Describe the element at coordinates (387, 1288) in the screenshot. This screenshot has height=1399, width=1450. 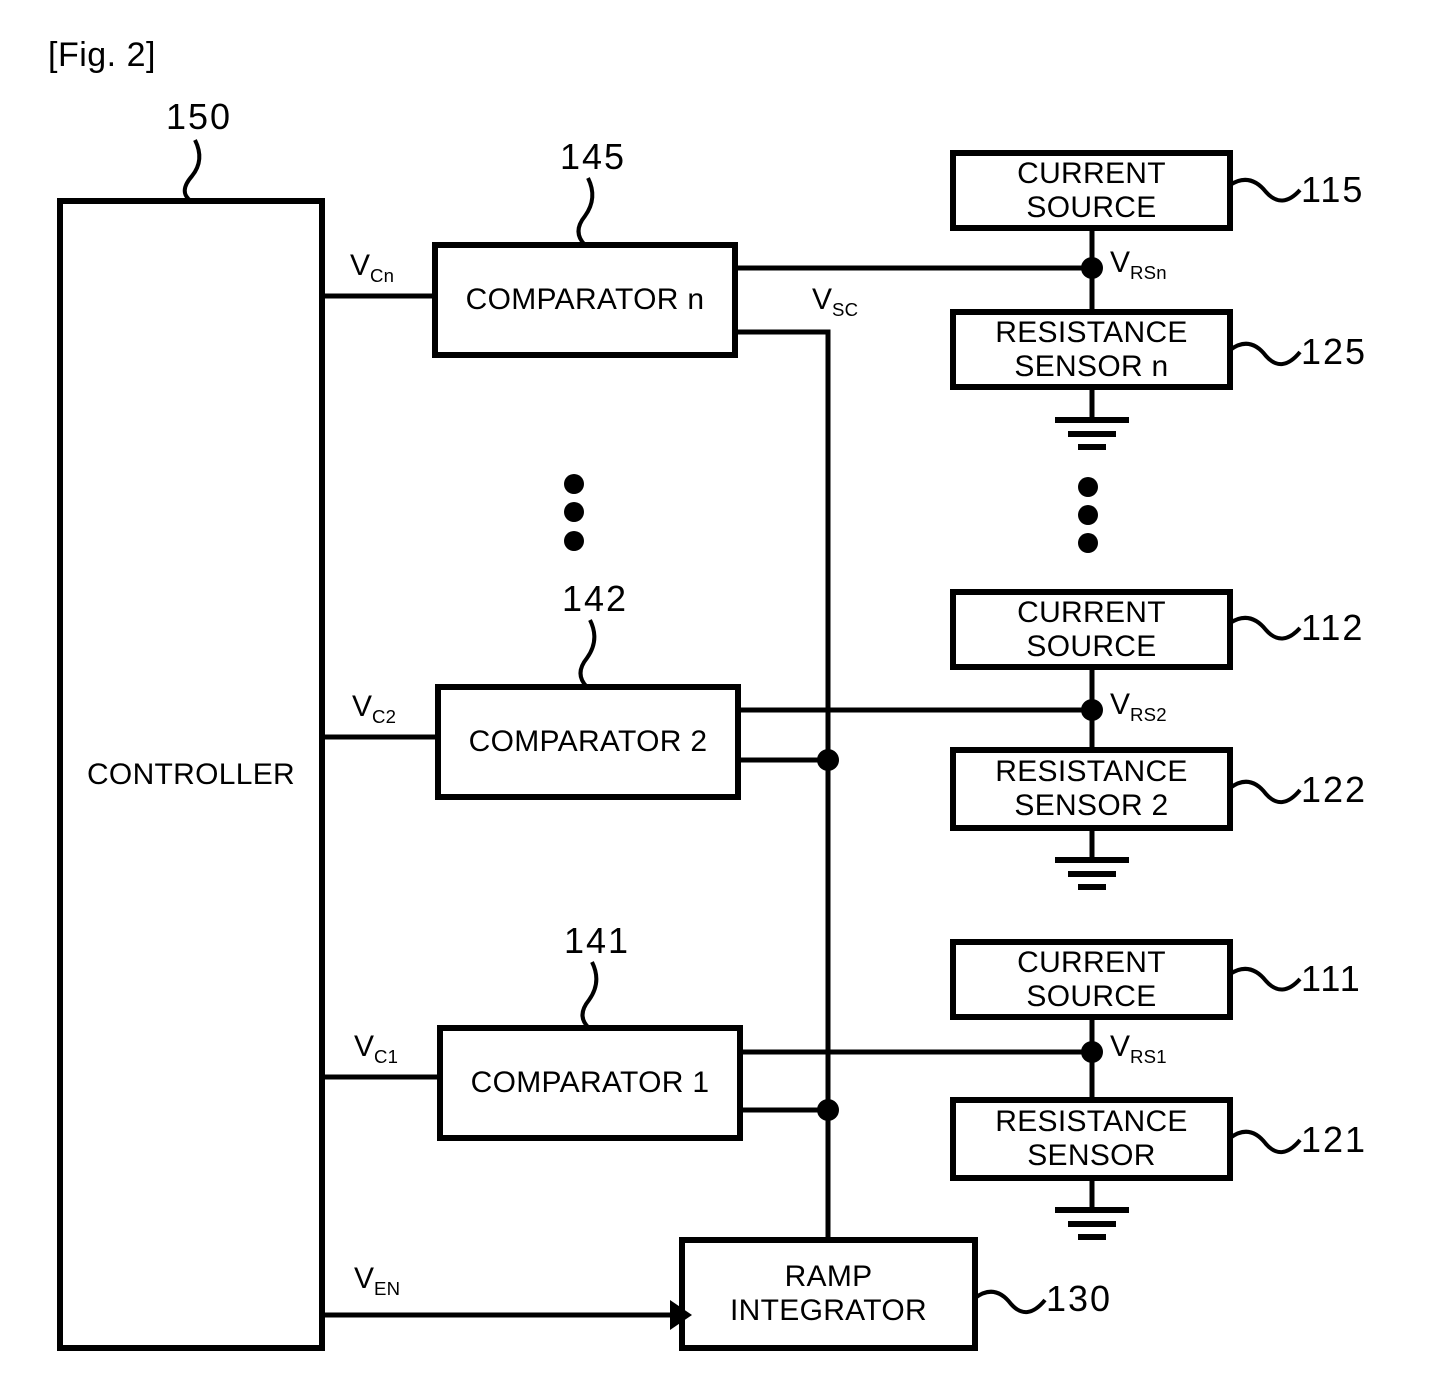
I see `signal-ven-sub: EN` at that location.